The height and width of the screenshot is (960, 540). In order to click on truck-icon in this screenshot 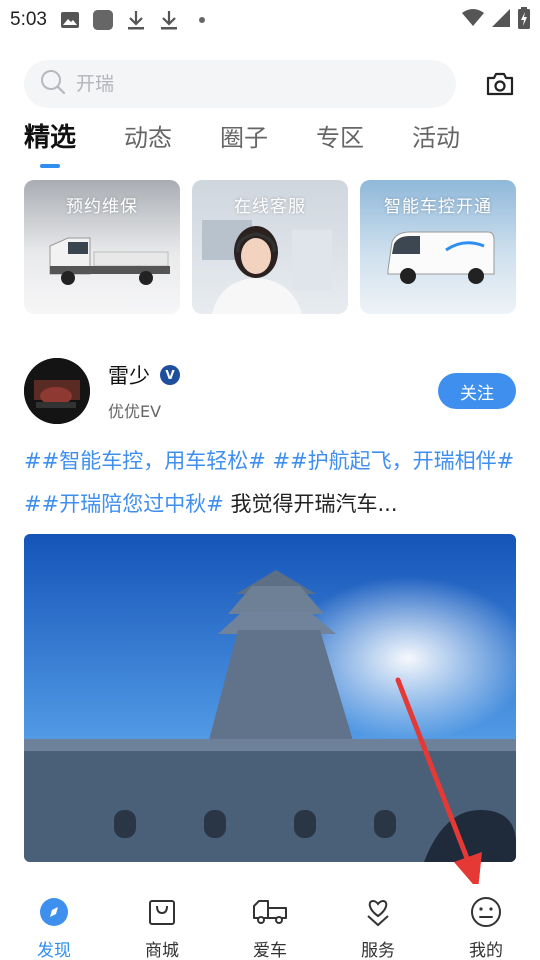, I will do `click(270, 912)`.